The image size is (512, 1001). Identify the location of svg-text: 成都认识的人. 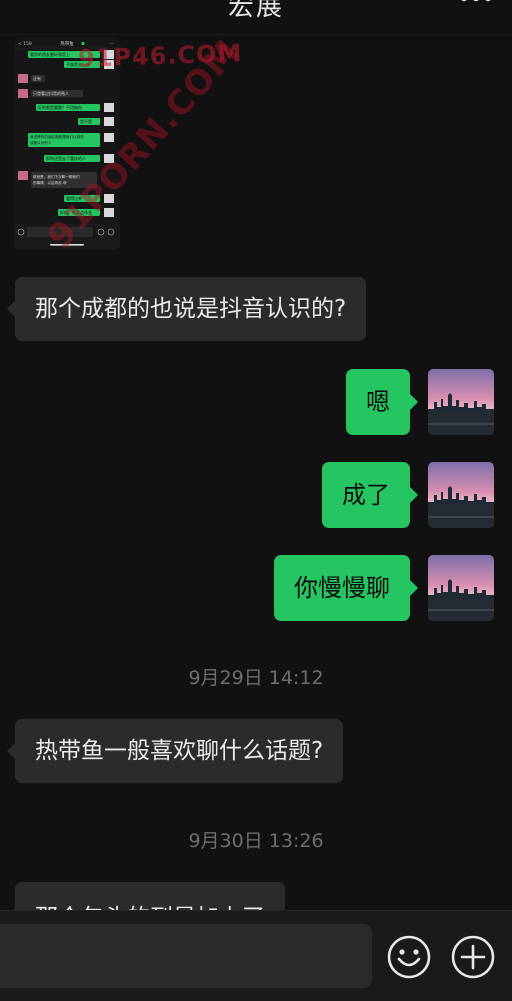
(41, 142).